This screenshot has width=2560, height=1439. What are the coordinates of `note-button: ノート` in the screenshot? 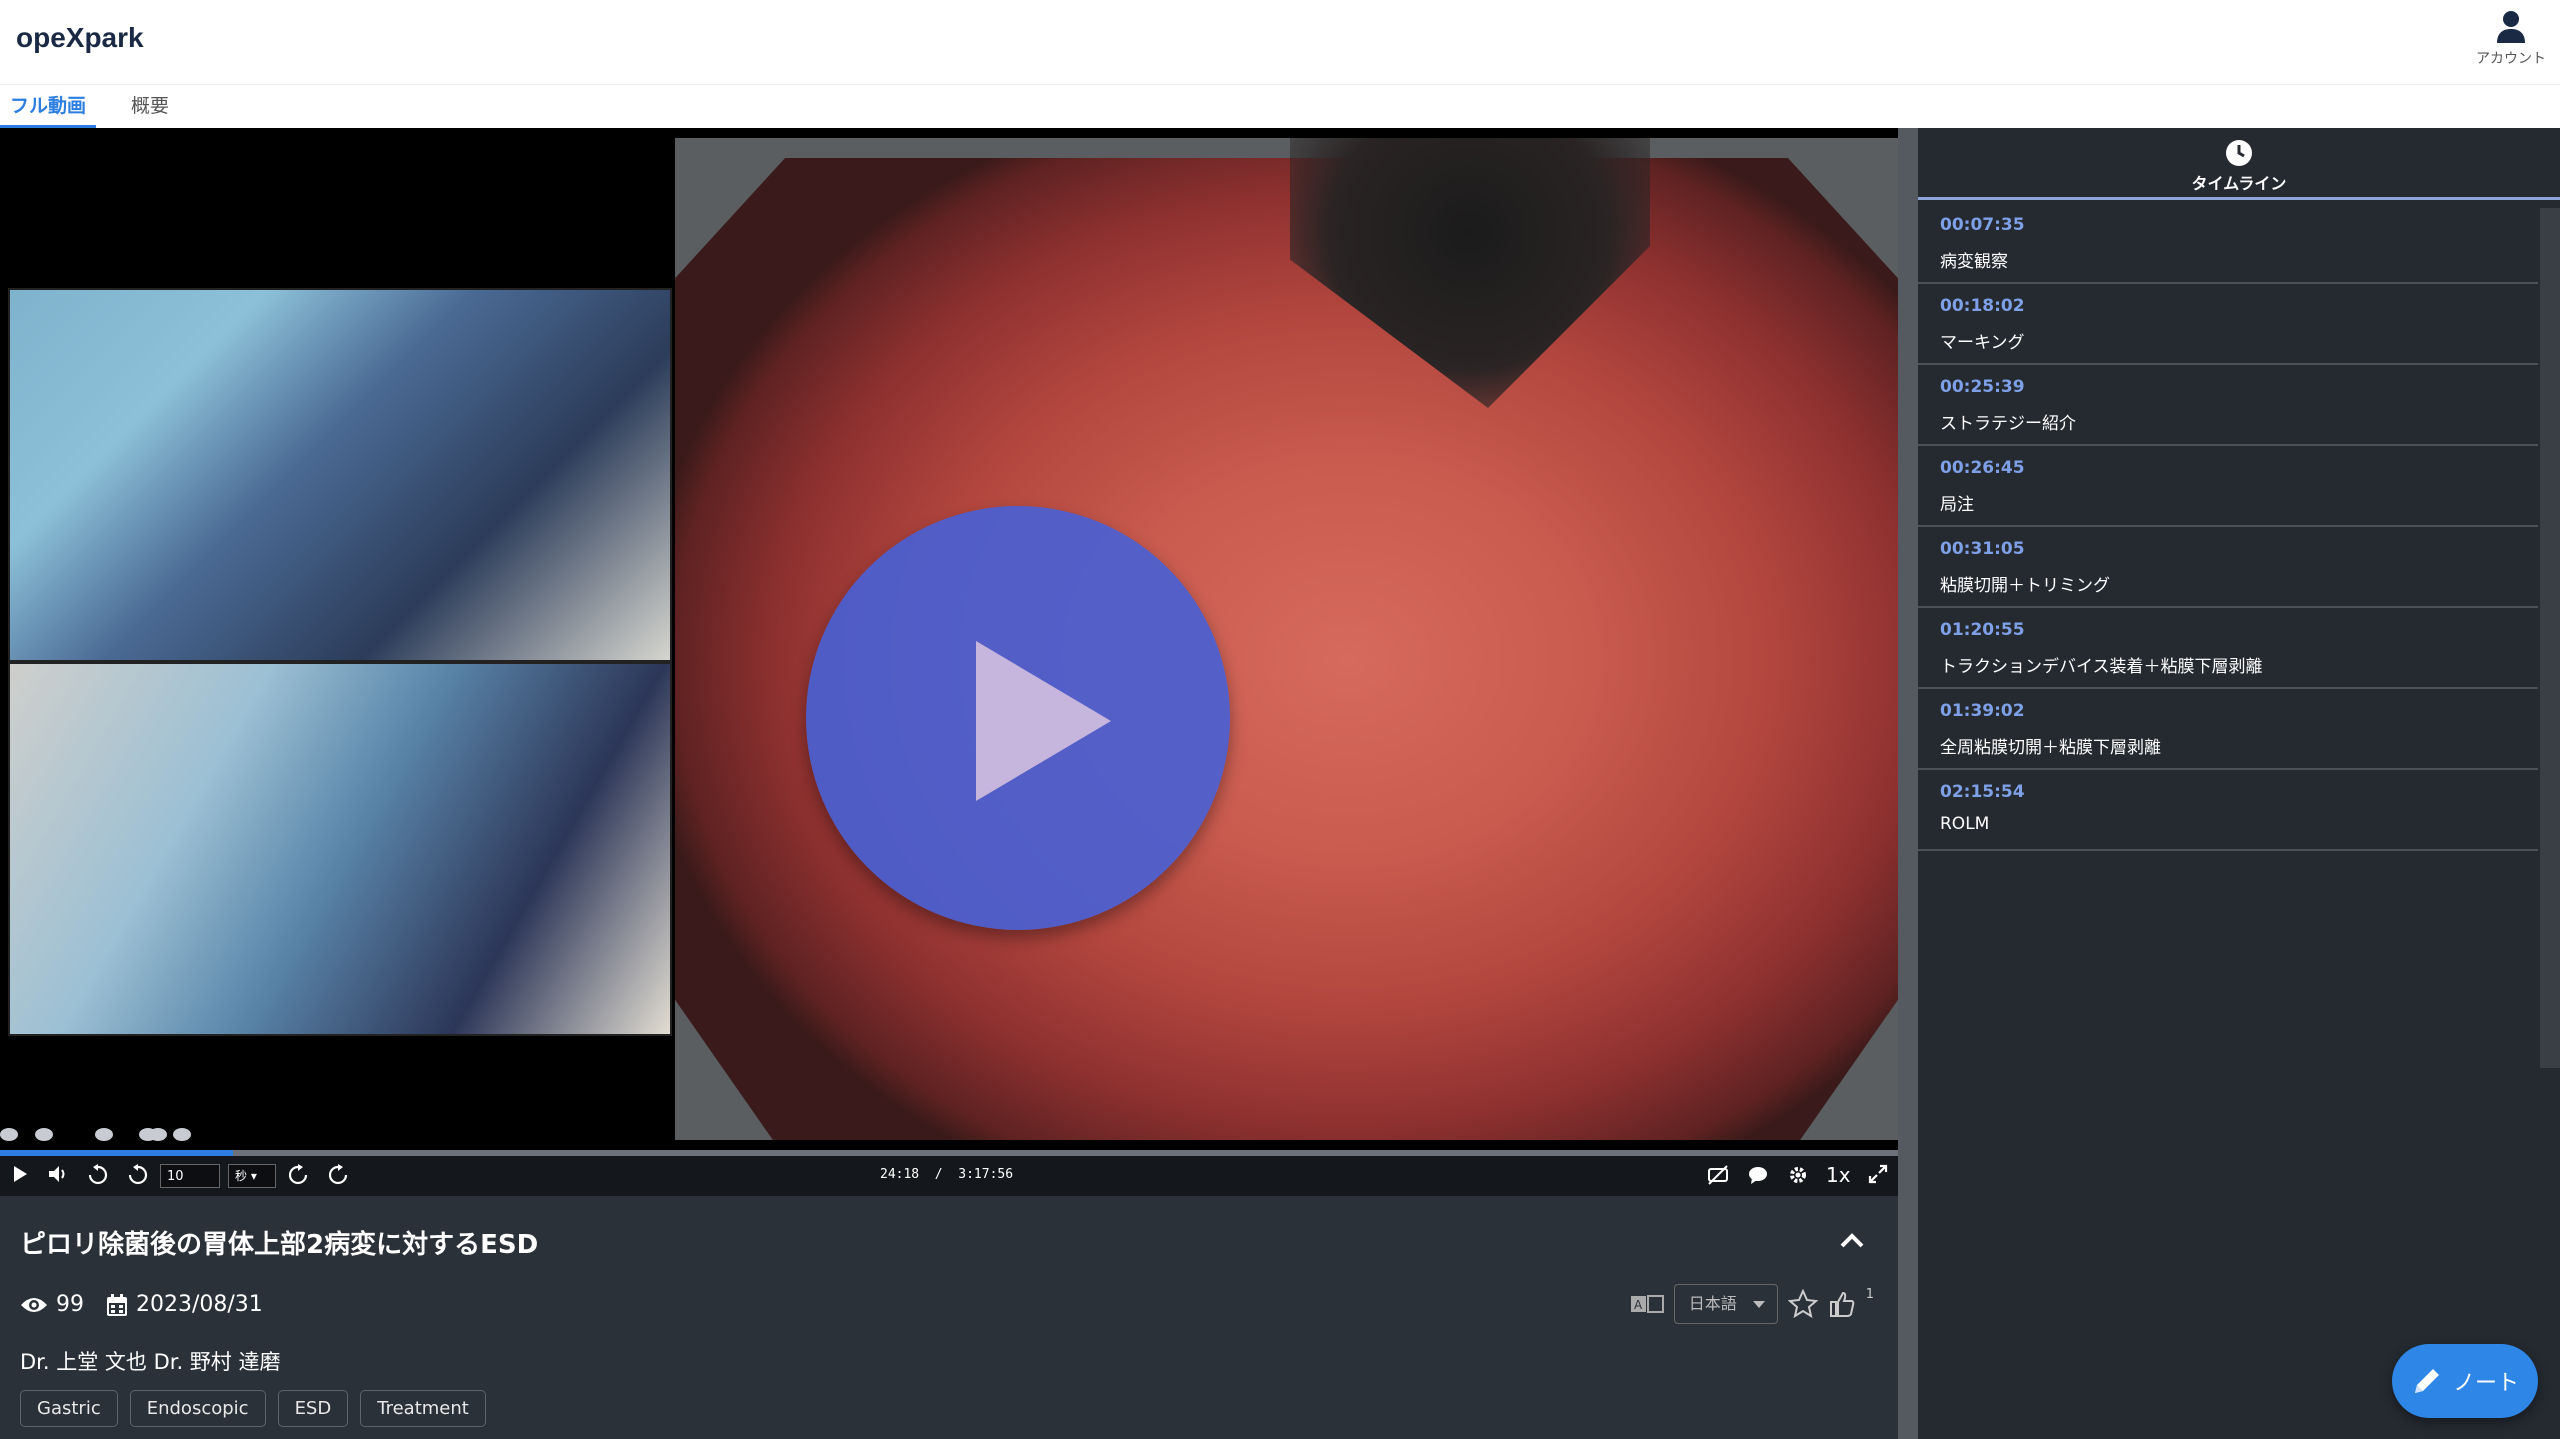 It's located at (2465, 1381).